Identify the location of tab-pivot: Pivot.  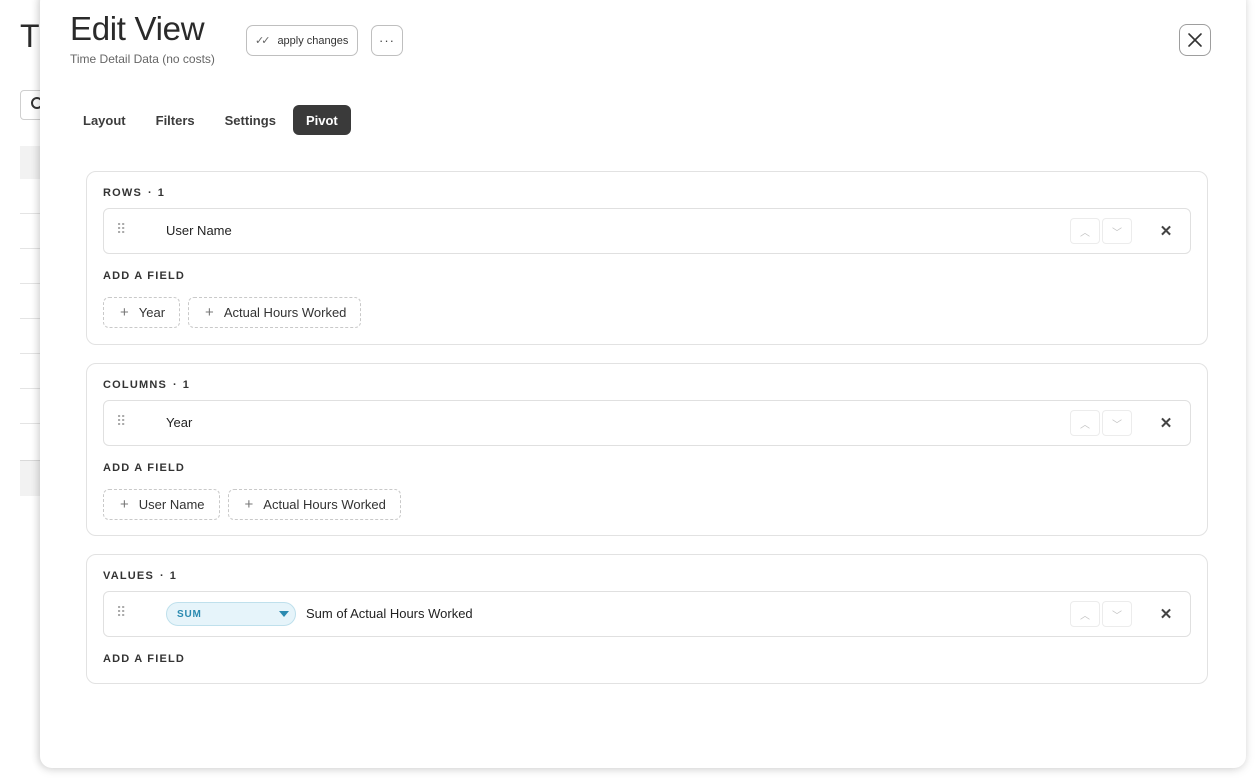
(321, 120).